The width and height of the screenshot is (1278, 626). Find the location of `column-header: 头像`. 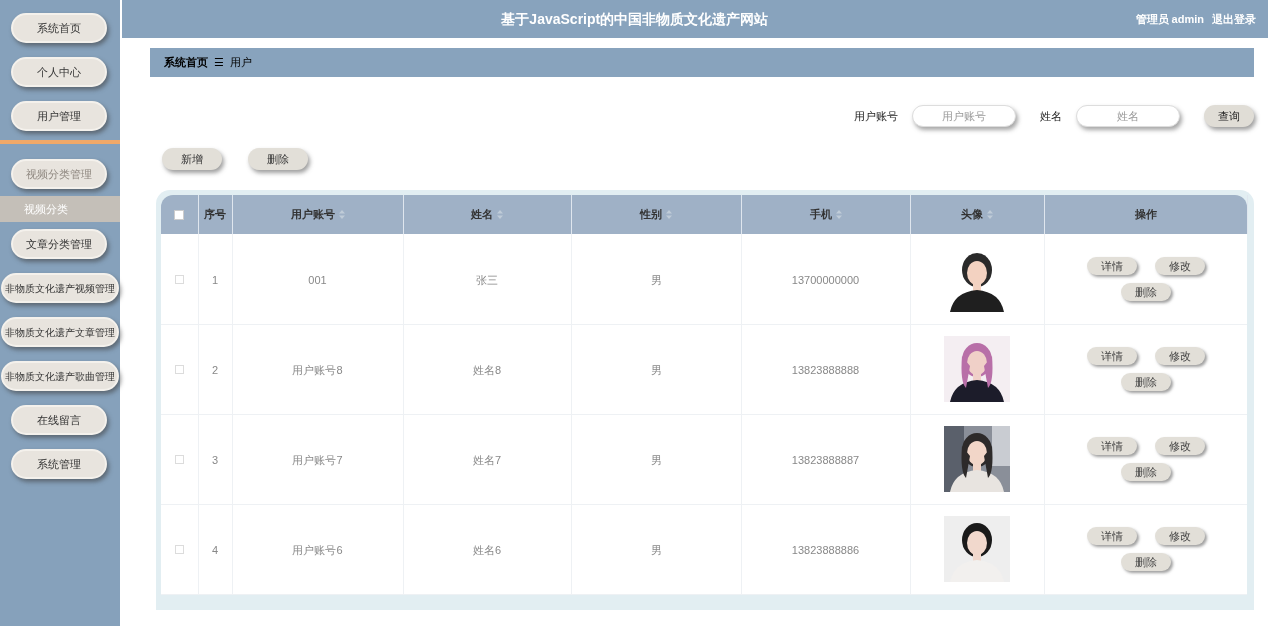

column-header: 头像 is located at coordinates (972, 215).